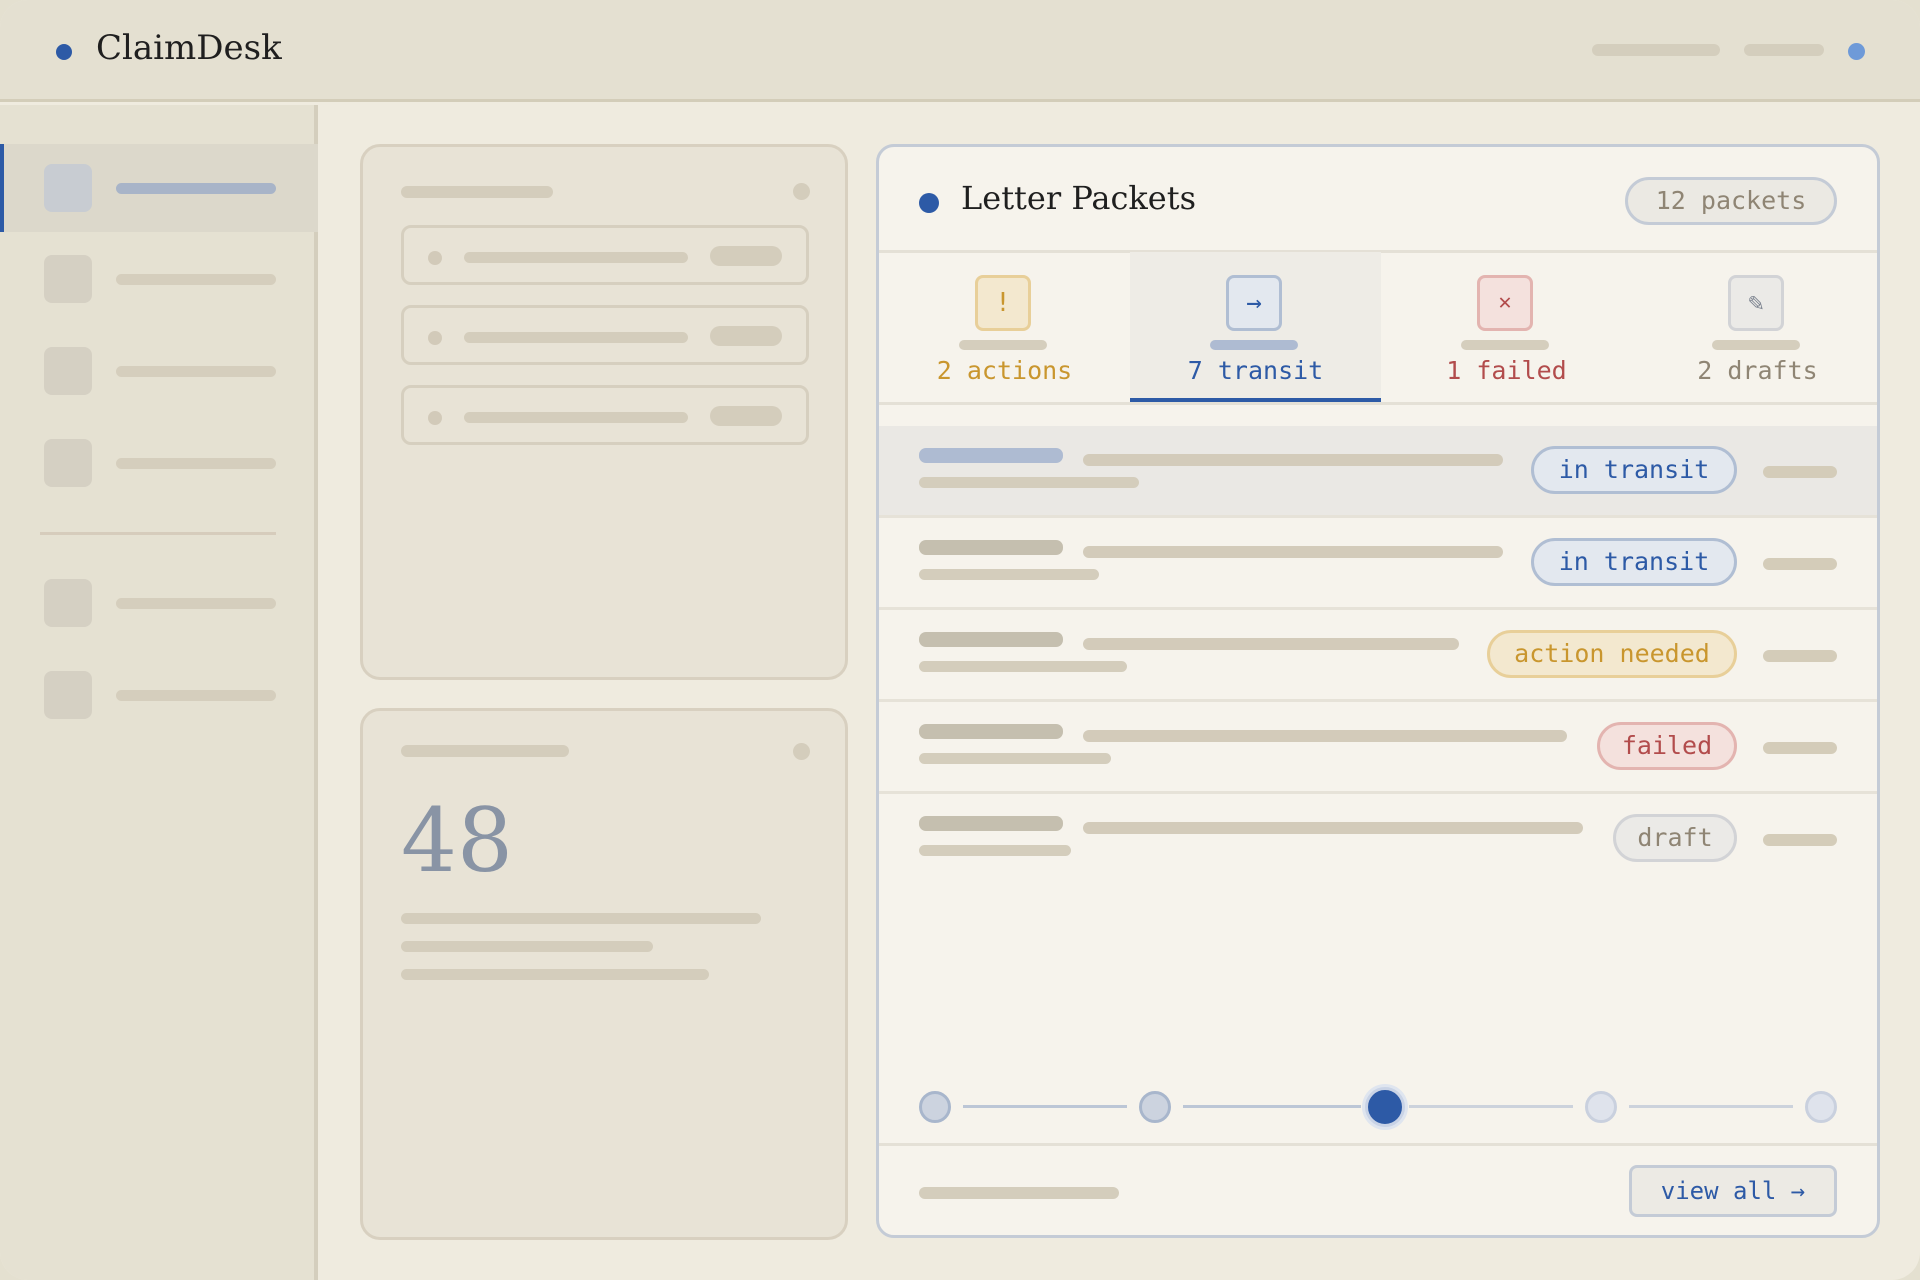 The height and width of the screenshot is (1280, 1920). Describe the element at coordinates (1255, 370) in the screenshot. I see `tab-label: 7 transit` at that location.